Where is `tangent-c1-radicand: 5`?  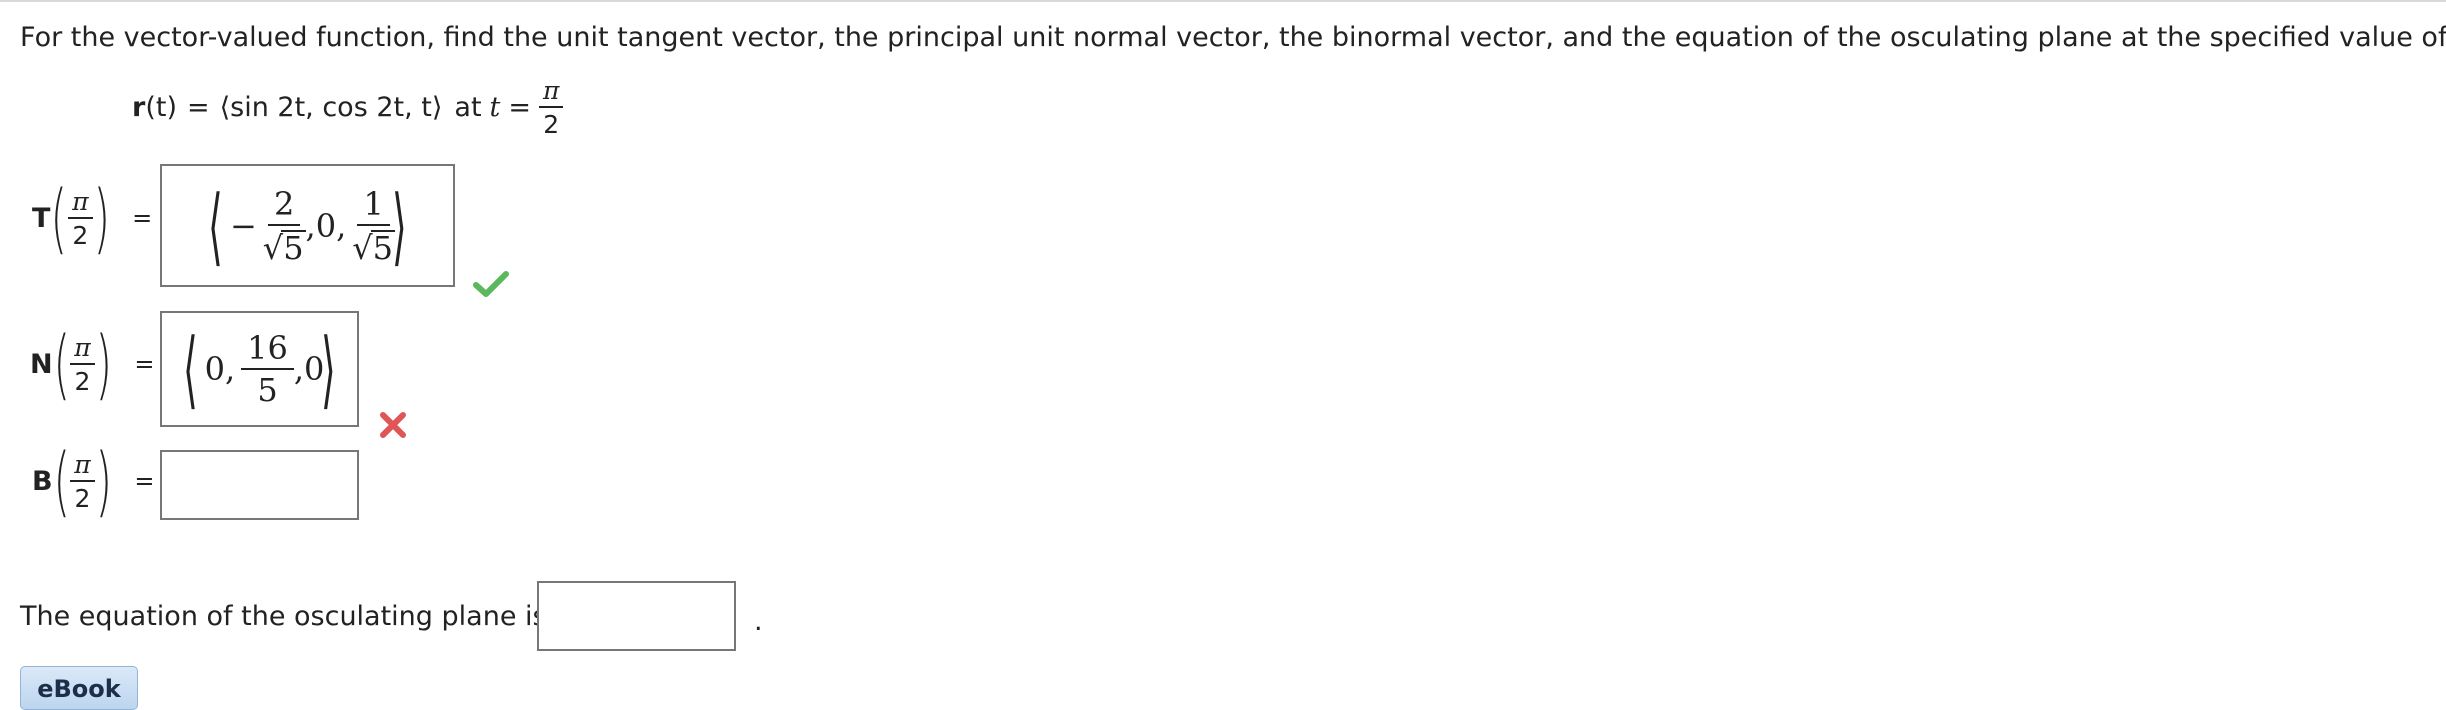 tangent-c1-radicand: 5 is located at coordinates (293, 247).